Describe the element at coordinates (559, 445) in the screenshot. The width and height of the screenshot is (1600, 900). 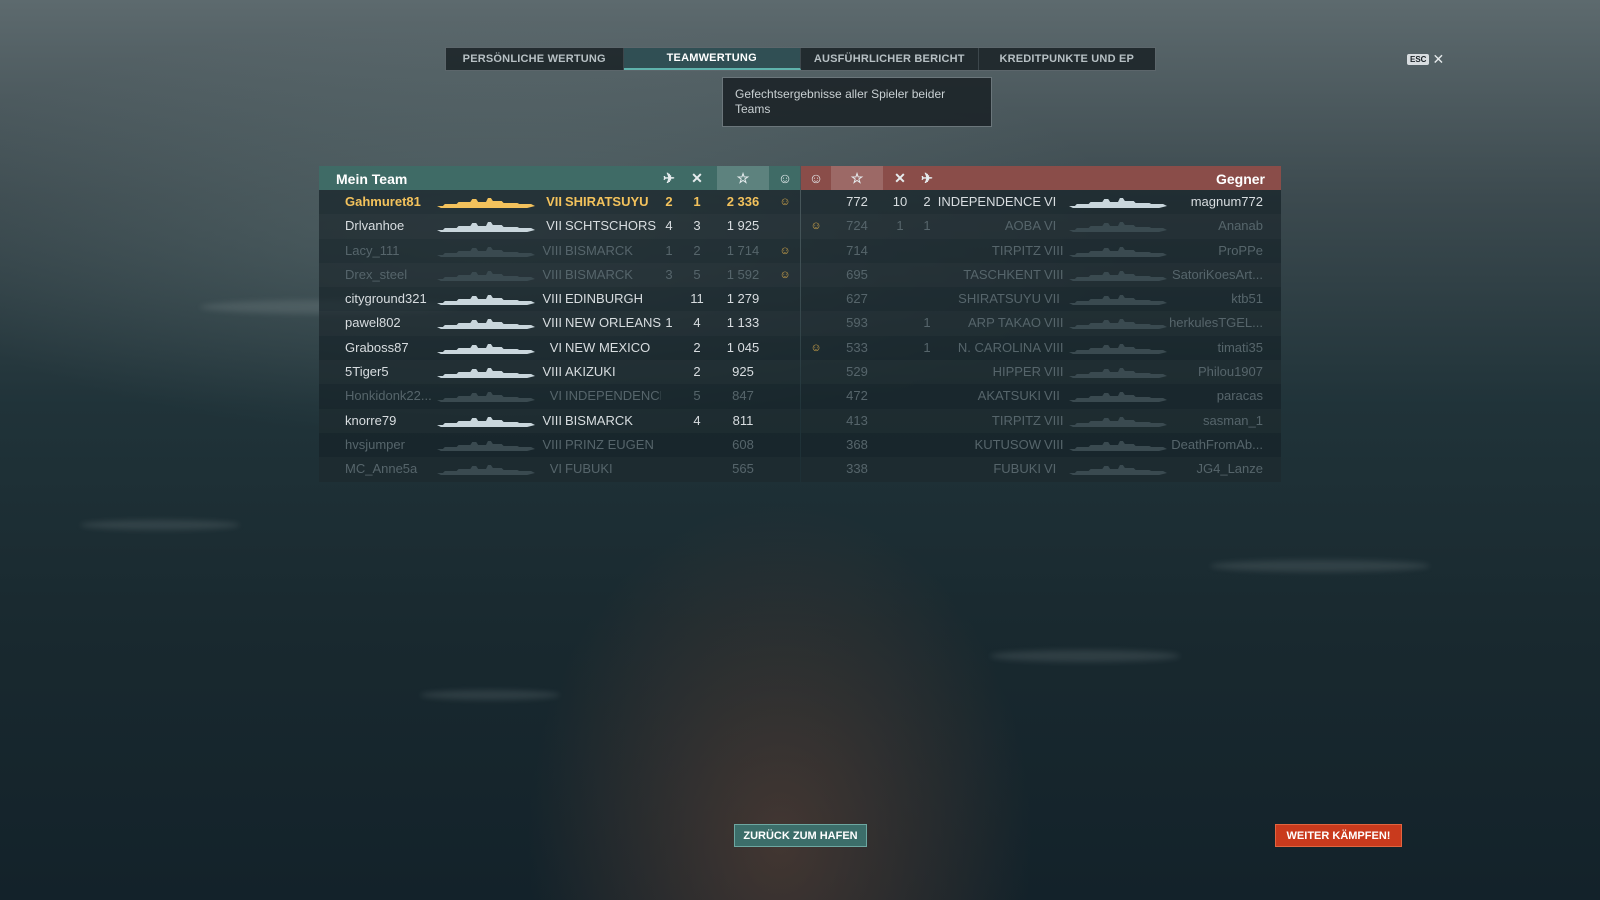
I see `player-row: hvsjumper VIII PRINZ EUGEN 608` at that location.